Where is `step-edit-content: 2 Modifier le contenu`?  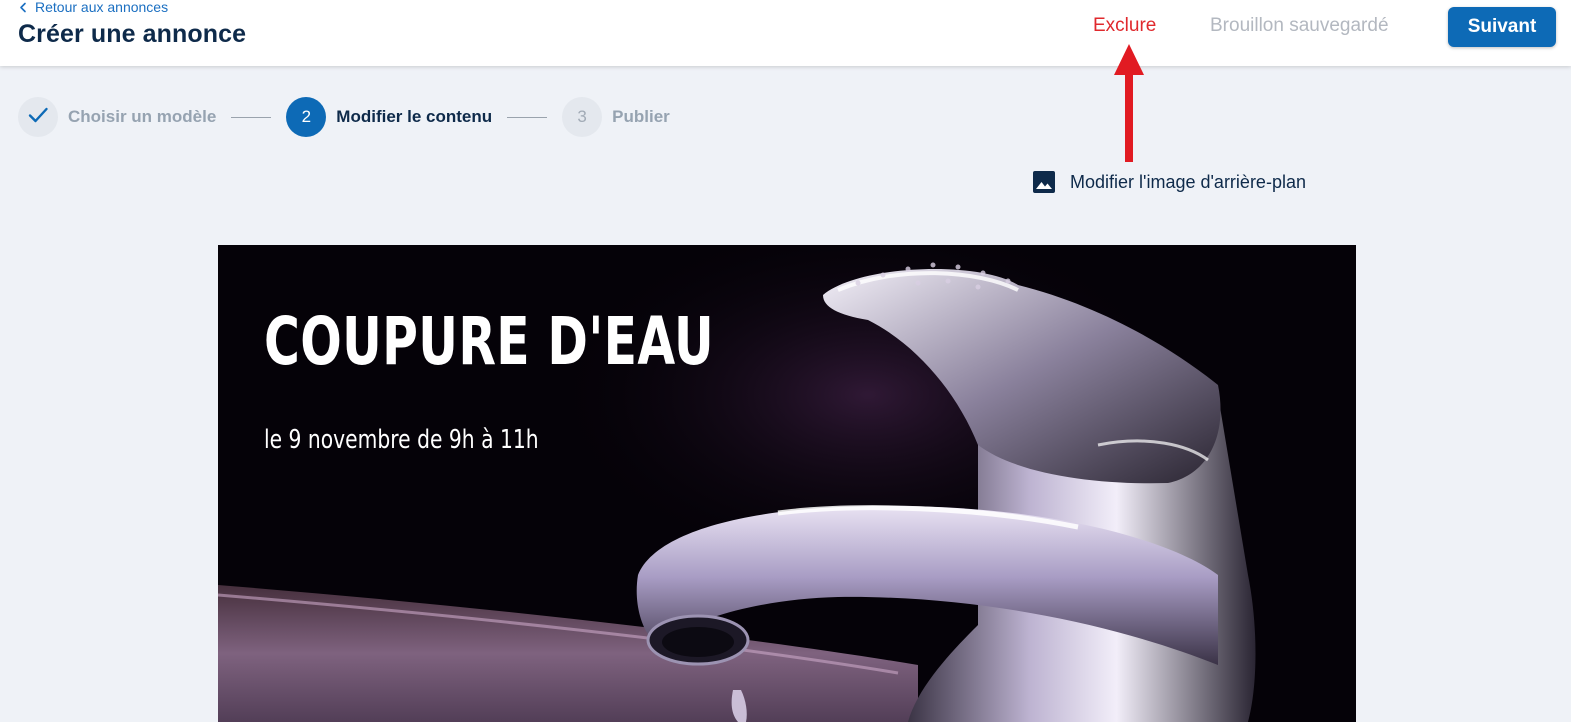
step-edit-content: 2 Modifier le contenu is located at coordinates (389, 117).